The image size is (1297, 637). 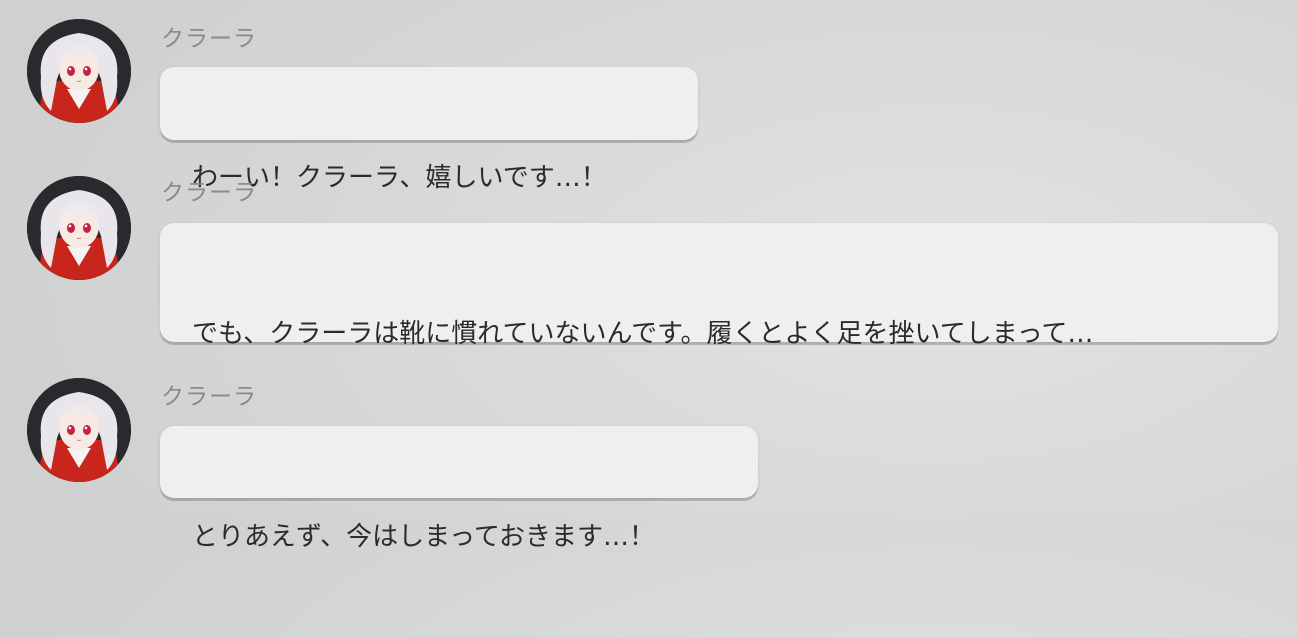 I want to click on message-bubble: わーい！クラーラ、嬉しいです…！, so click(x=429, y=130).